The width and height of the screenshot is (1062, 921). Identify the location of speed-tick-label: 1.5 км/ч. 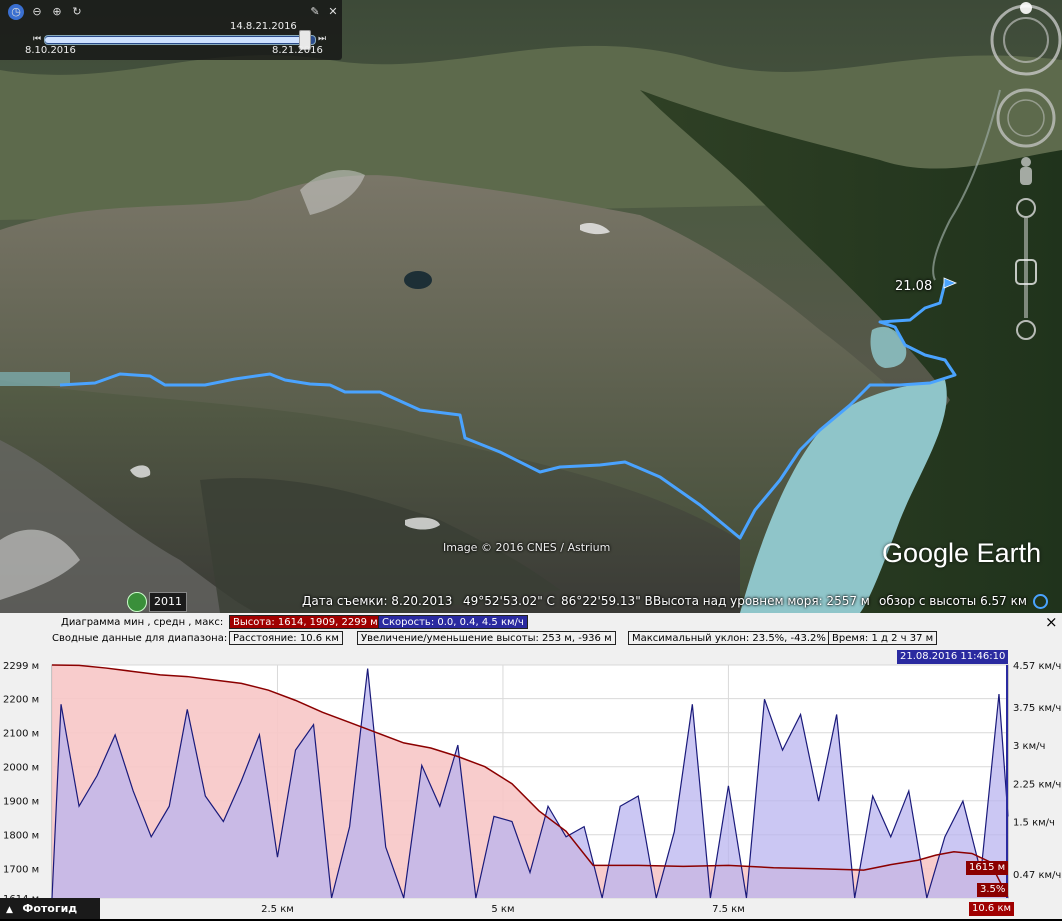
(1034, 823).